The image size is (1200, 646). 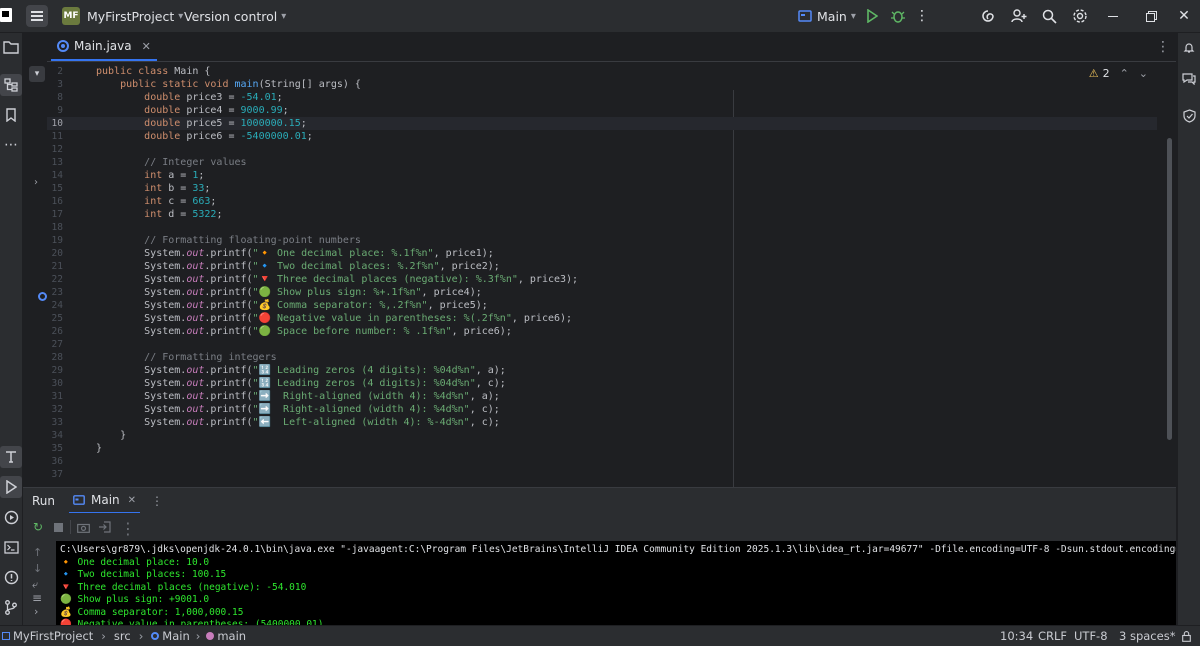 I want to click on line-number: 17, so click(x=55, y=214).